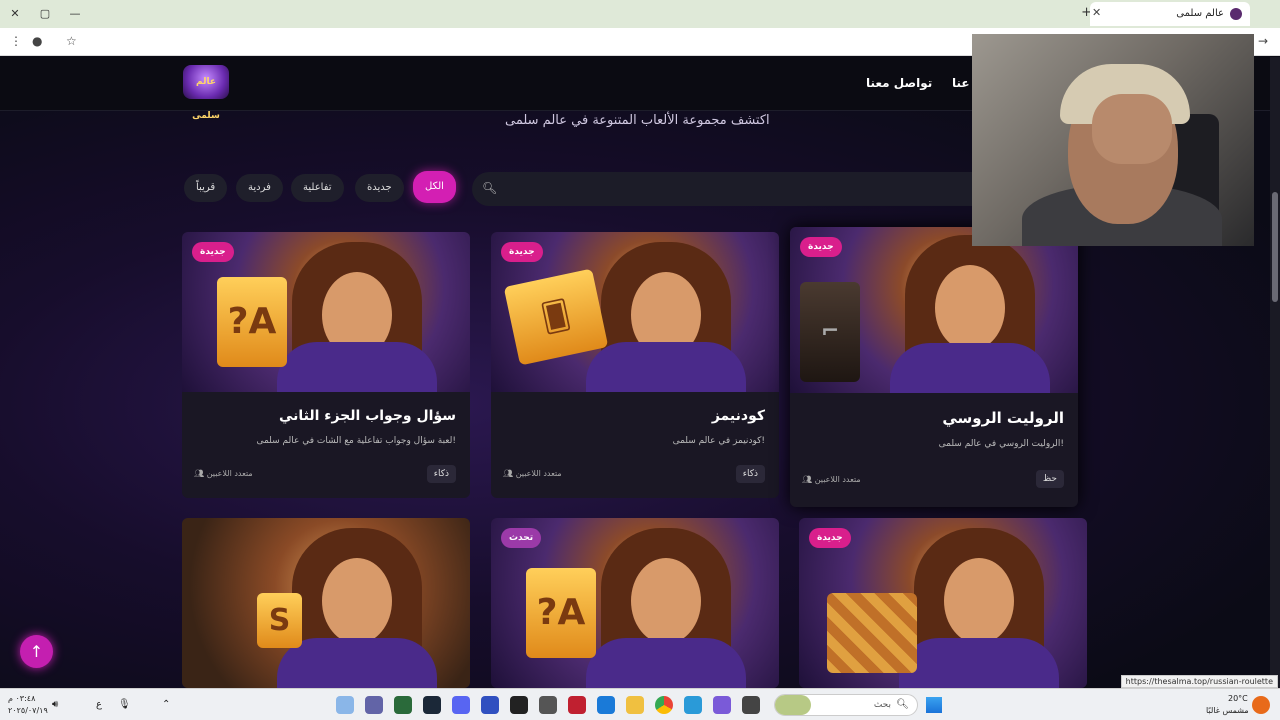 The image size is (1280, 720). I want to click on volume-icon: 🔊︎, so click(55, 704).